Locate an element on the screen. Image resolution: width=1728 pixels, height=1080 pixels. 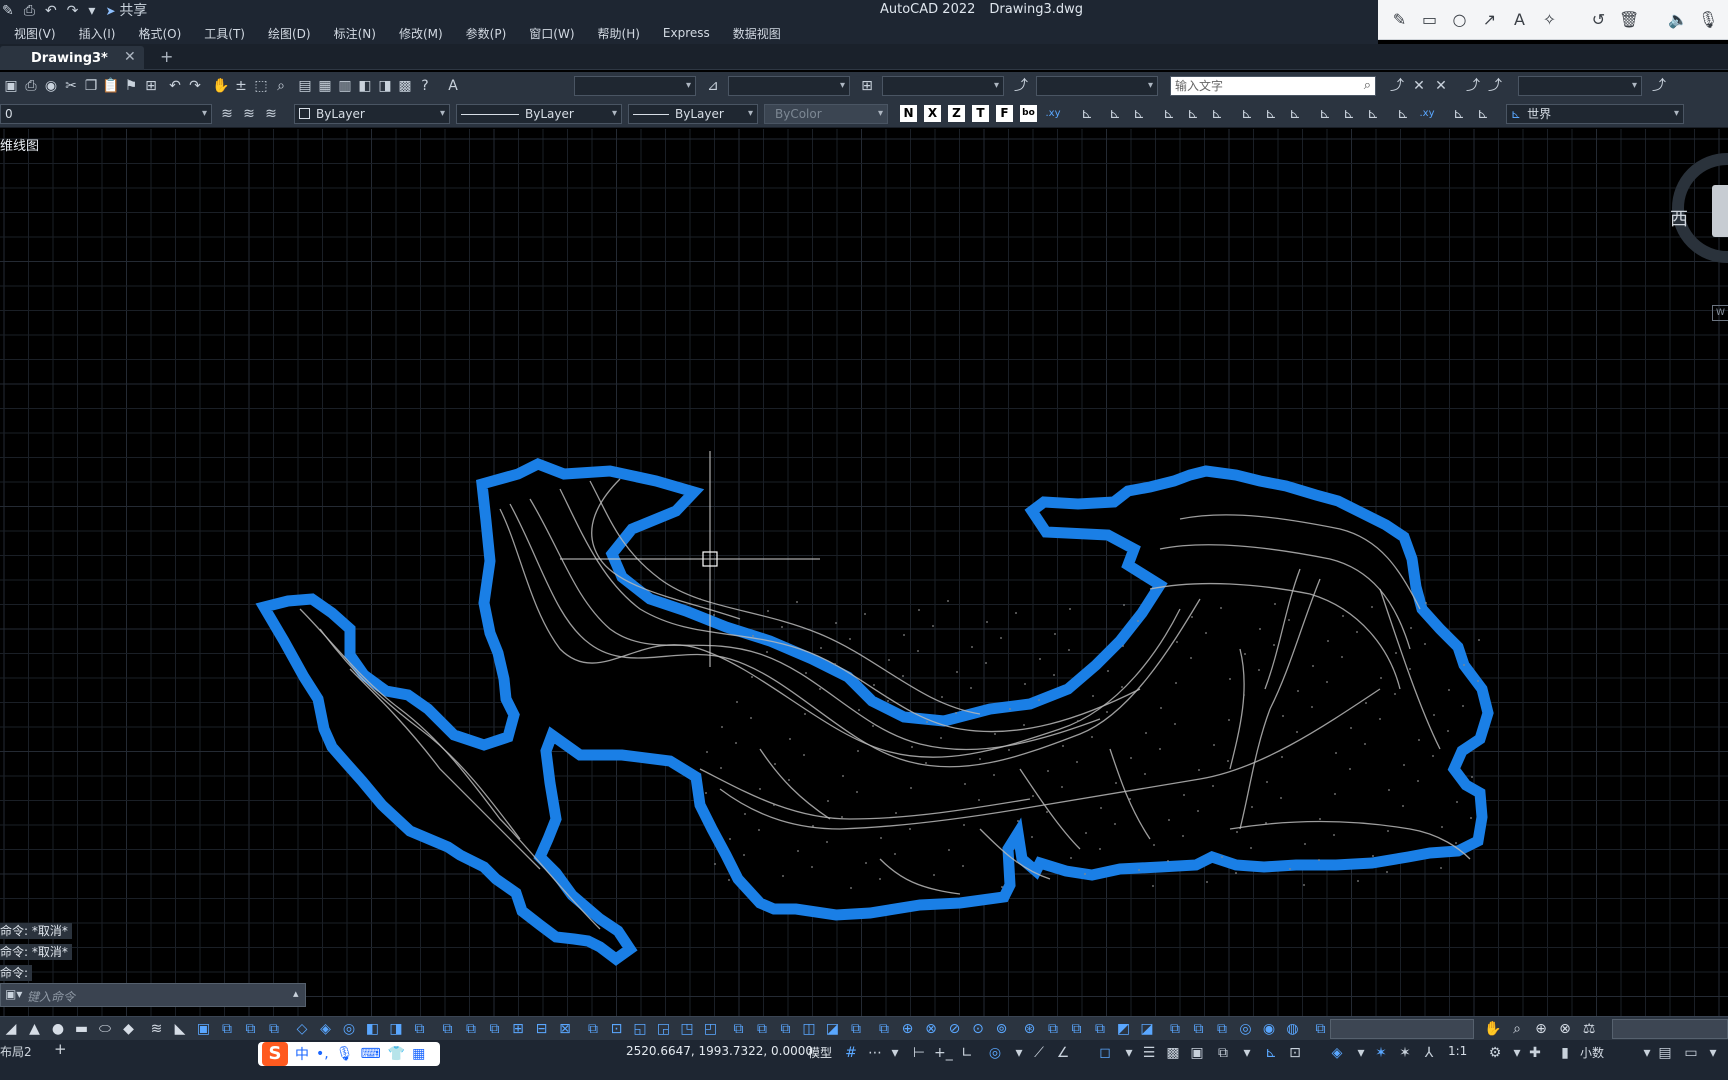
dim-style-icon: ⊿ is located at coordinates (713, 86).